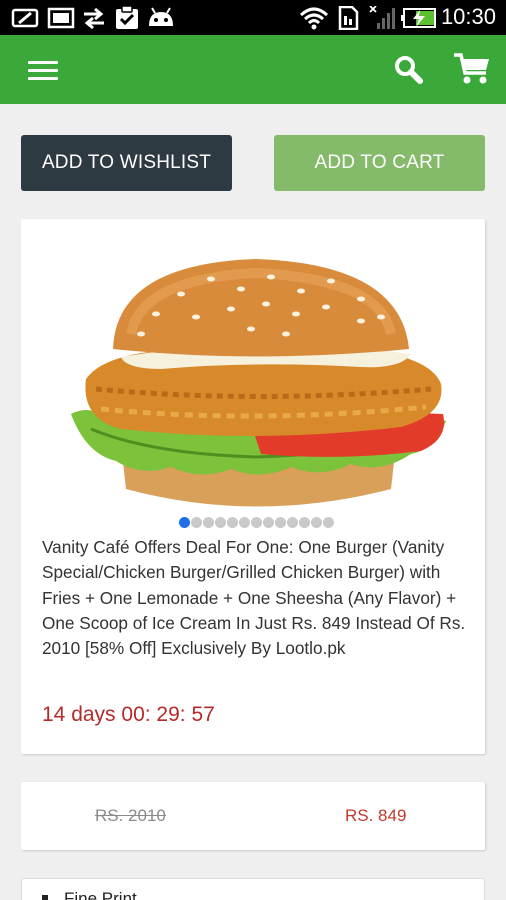  What do you see at coordinates (161, 16) in the screenshot?
I see `android-icon` at bounding box center [161, 16].